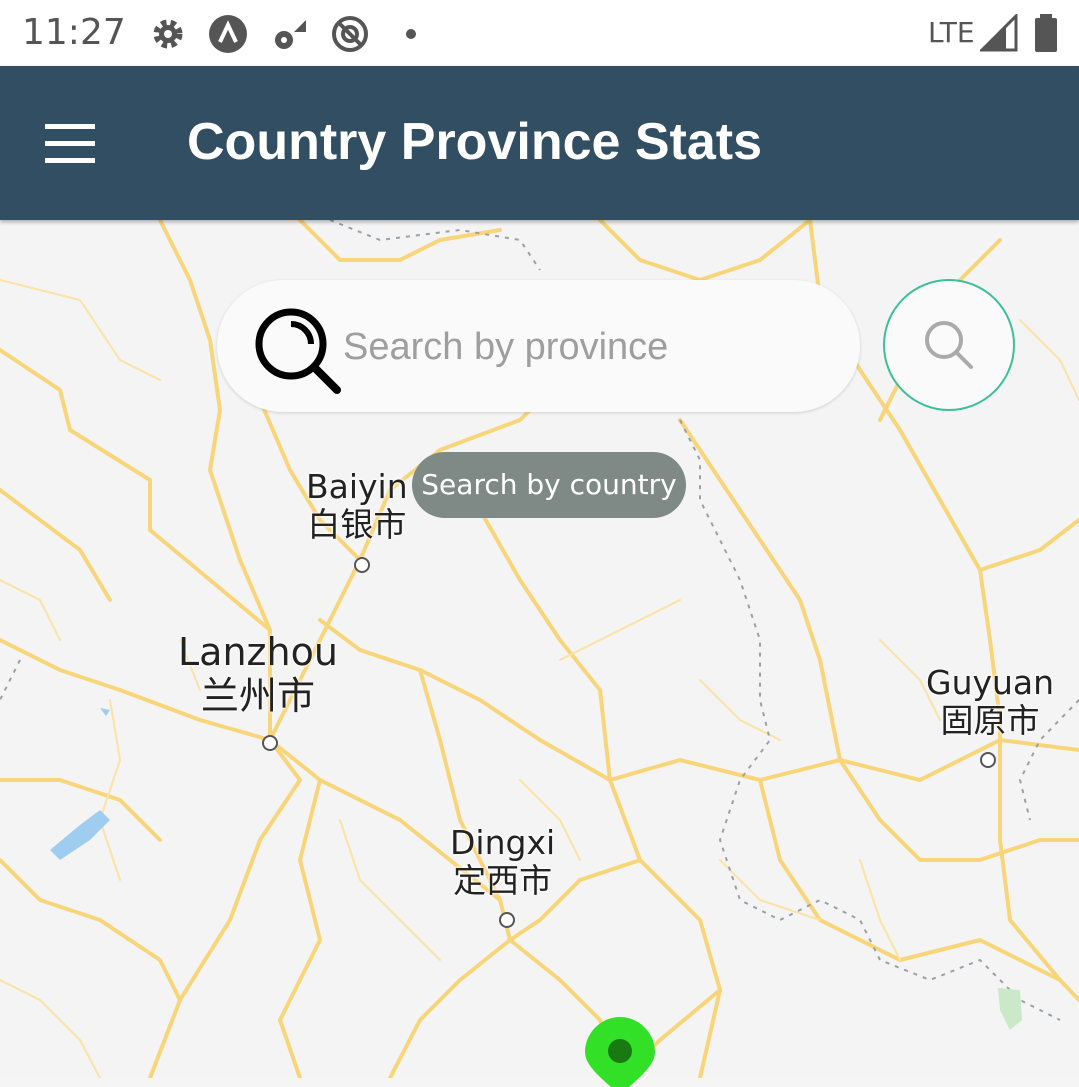 The image size is (1079, 1087). What do you see at coordinates (270, 743) in the screenshot?
I see `city-dot-lanzhou` at bounding box center [270, 743].